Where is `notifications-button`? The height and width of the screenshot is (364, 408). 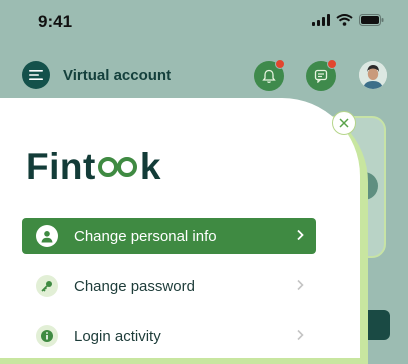 notifications-button is located at coordinates (269, 75).